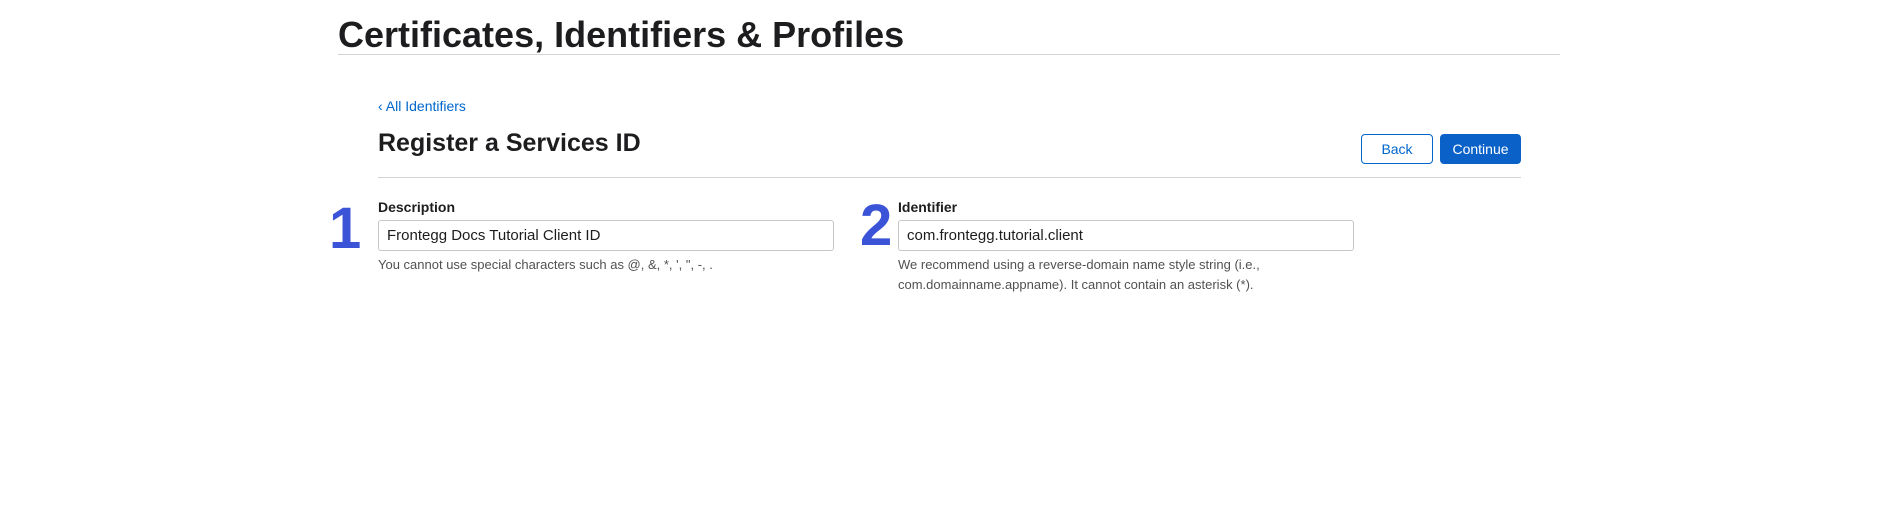  I want to click on description-label: Description, so click(417, 207).